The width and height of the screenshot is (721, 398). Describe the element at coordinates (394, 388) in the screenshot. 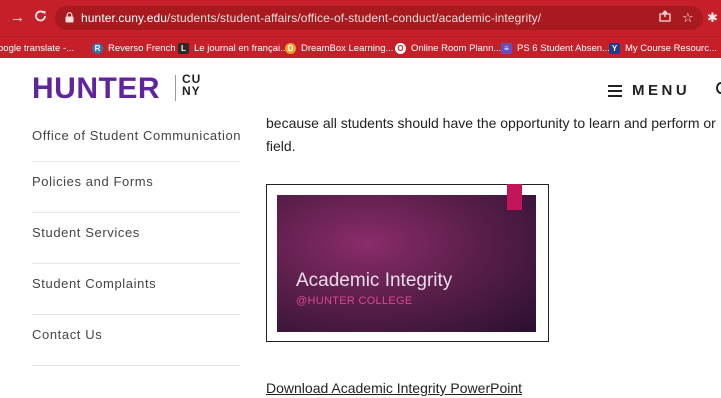

I see `download-powerpoint-link: Download Academic Integrity PowerPoint` at that location.